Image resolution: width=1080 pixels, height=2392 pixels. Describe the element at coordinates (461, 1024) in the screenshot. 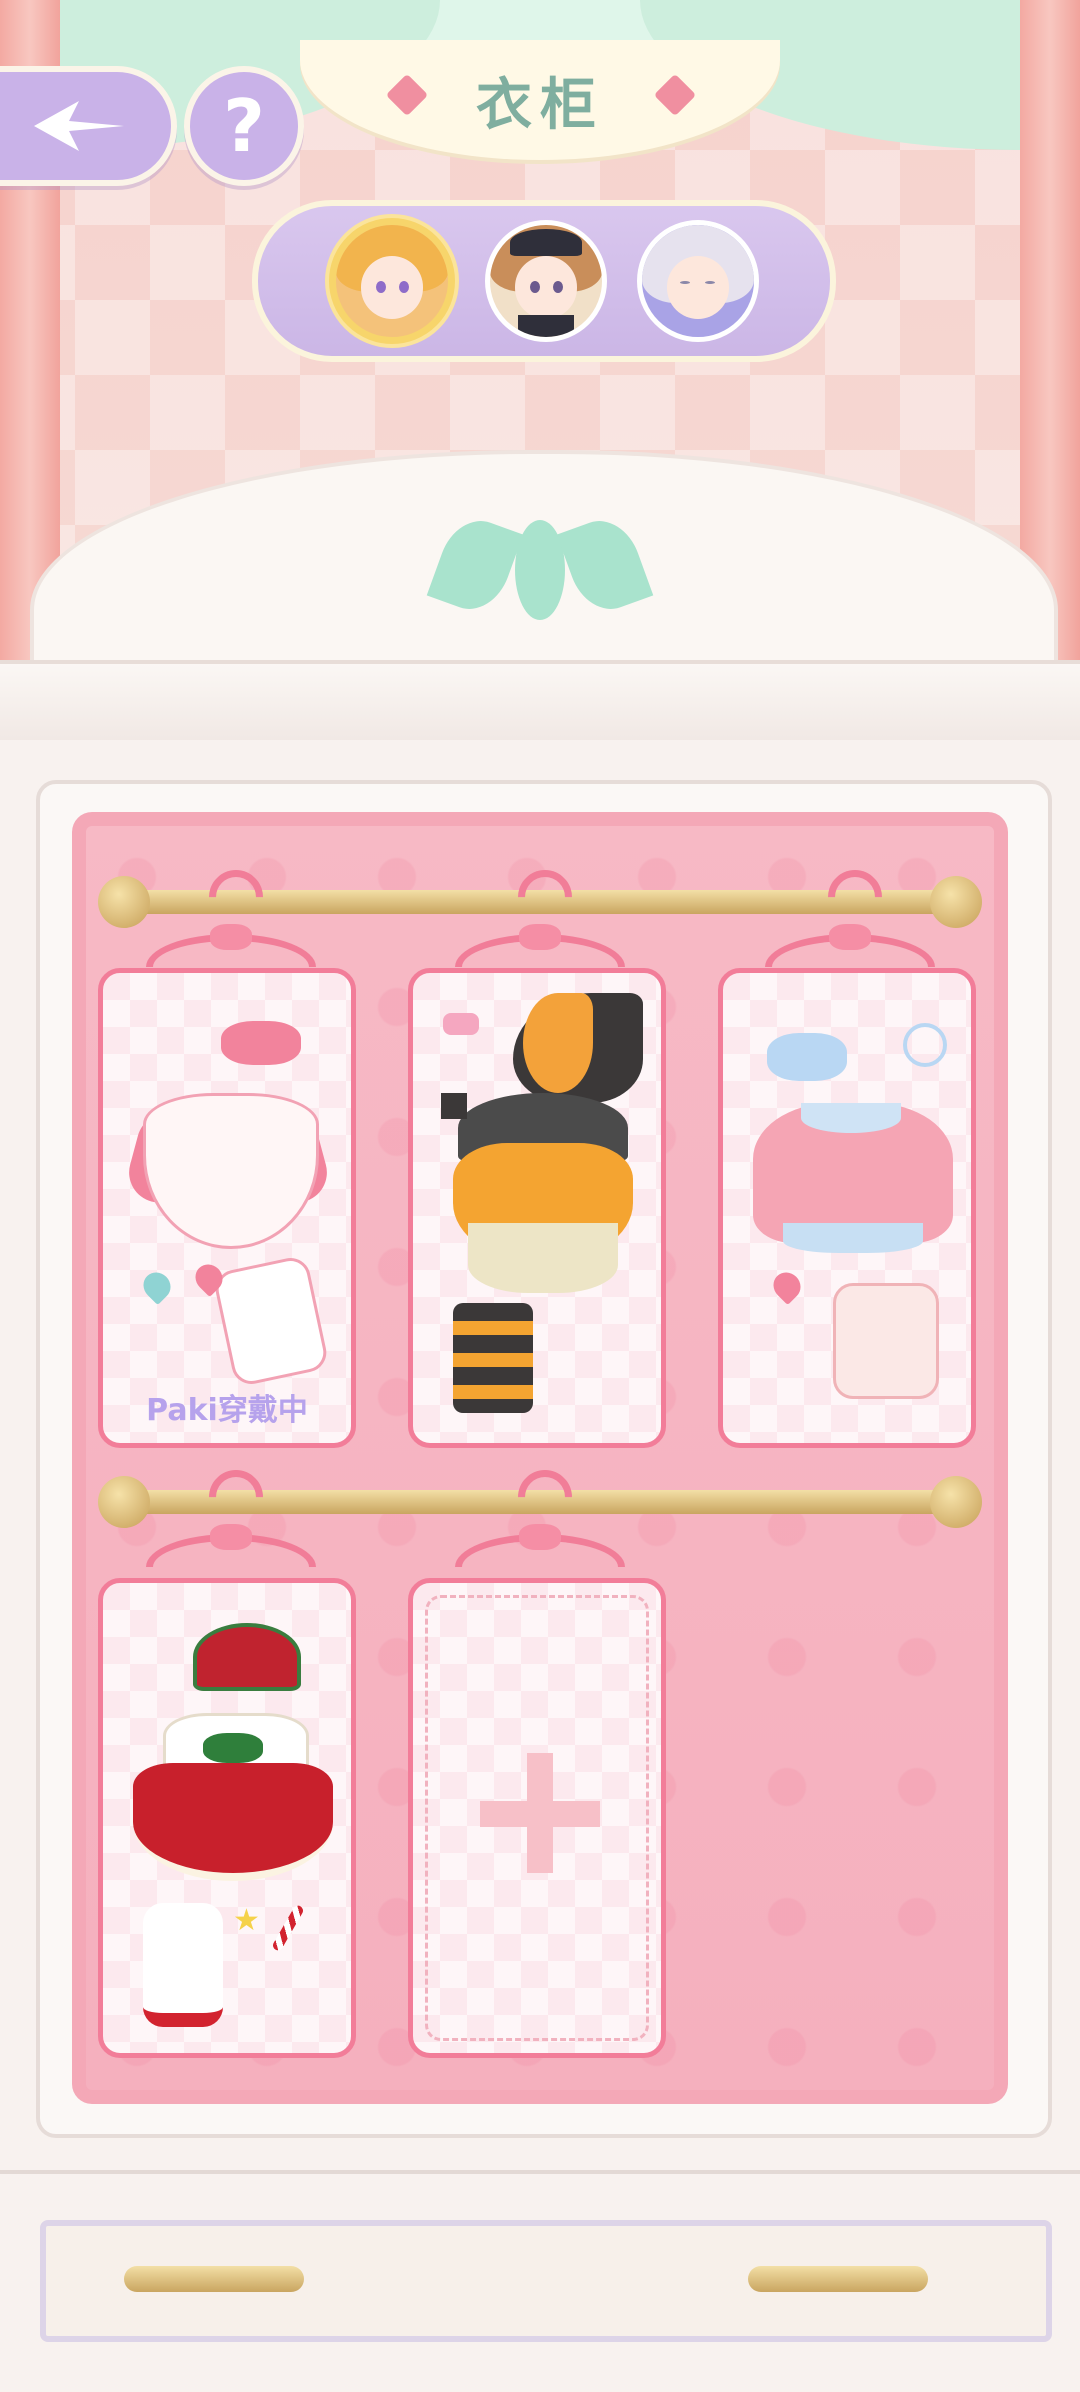

I see `candy-icon` at that location.